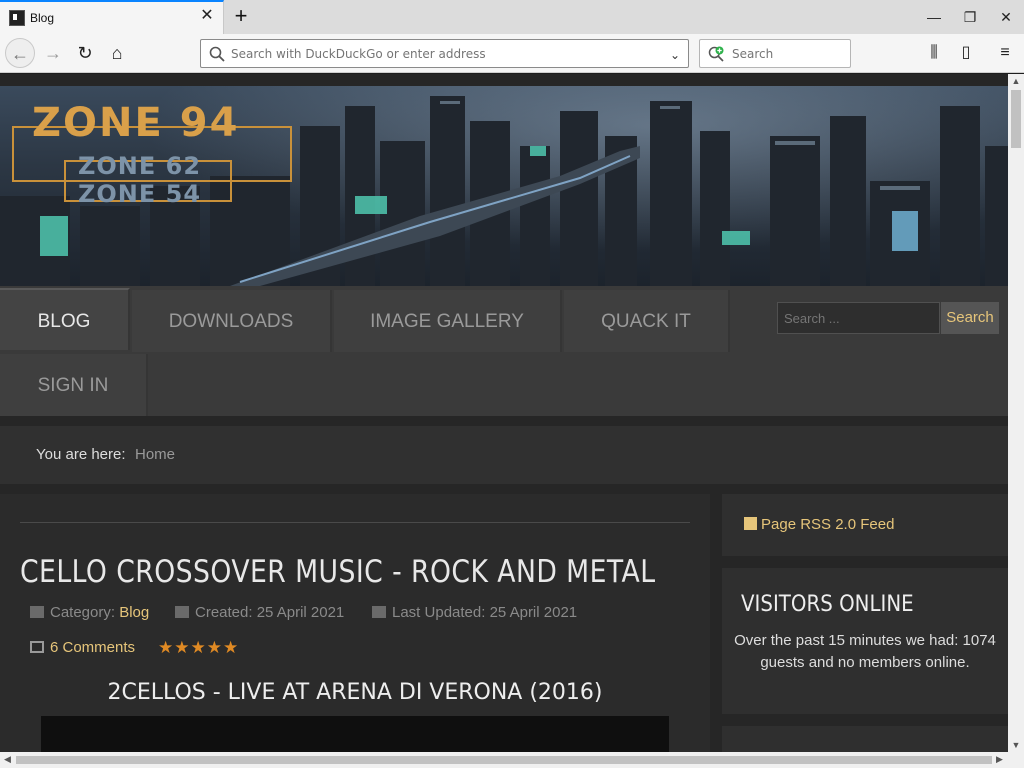 This screenshot has width=1024, height=768. I want to click on comments-link: 6 Comments, so click(82, 647).